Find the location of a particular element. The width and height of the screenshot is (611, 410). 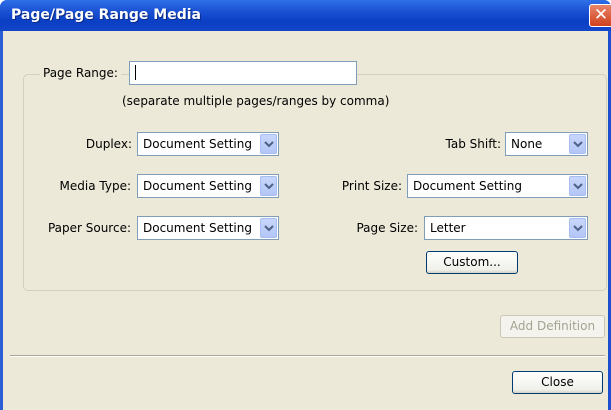

tab-shift-select: None is located at coordinates (546, 144).